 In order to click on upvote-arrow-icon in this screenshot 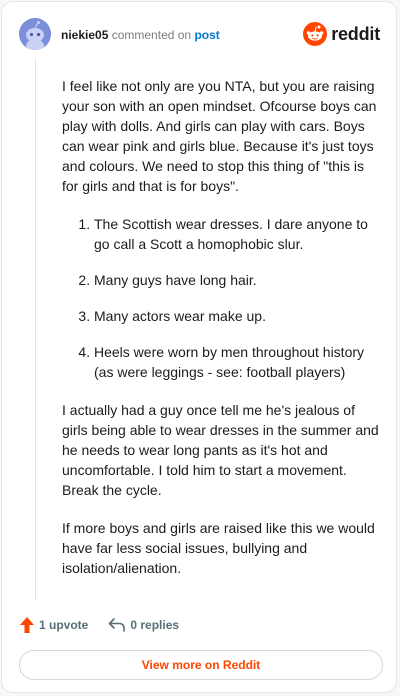, I will do `click(27, 625)`.